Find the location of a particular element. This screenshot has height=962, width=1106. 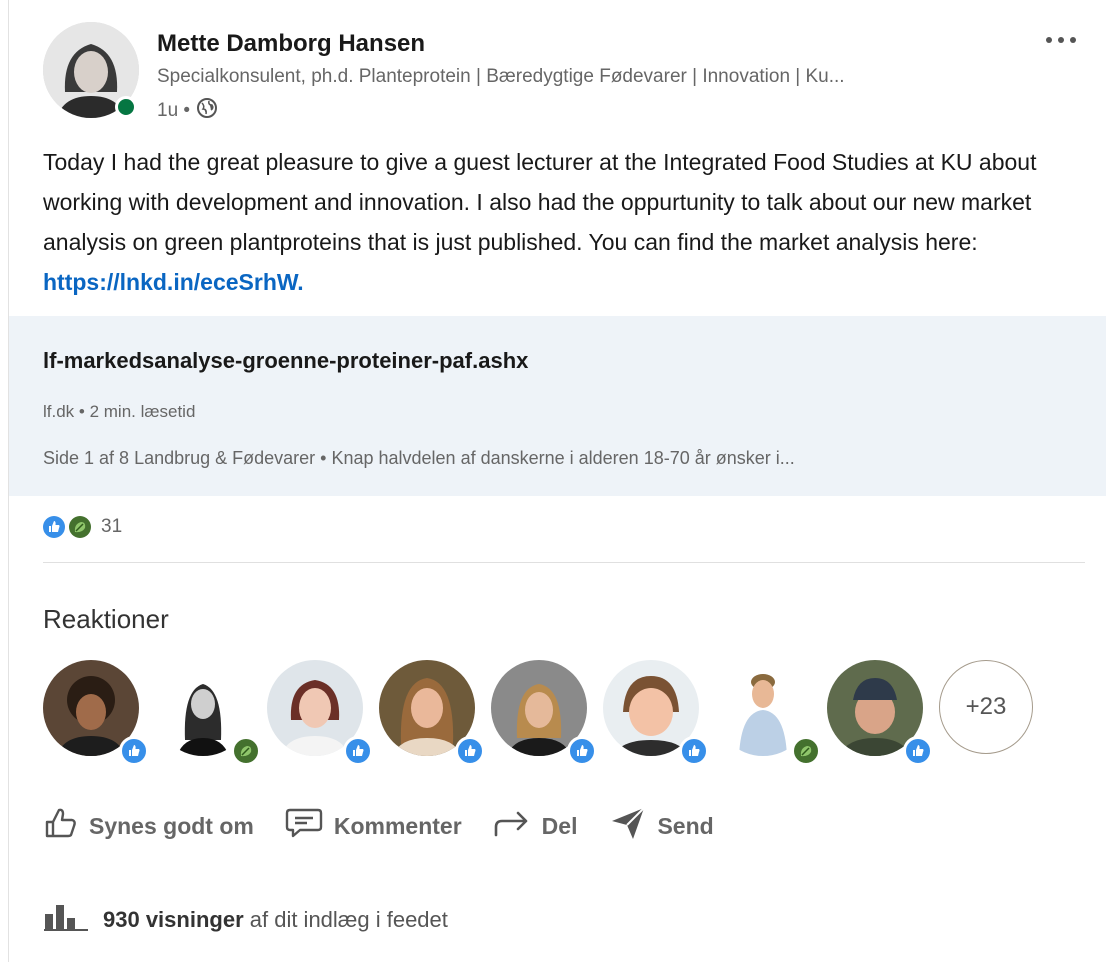

like-button: Synes godt om is located at coordinates (148, 826).